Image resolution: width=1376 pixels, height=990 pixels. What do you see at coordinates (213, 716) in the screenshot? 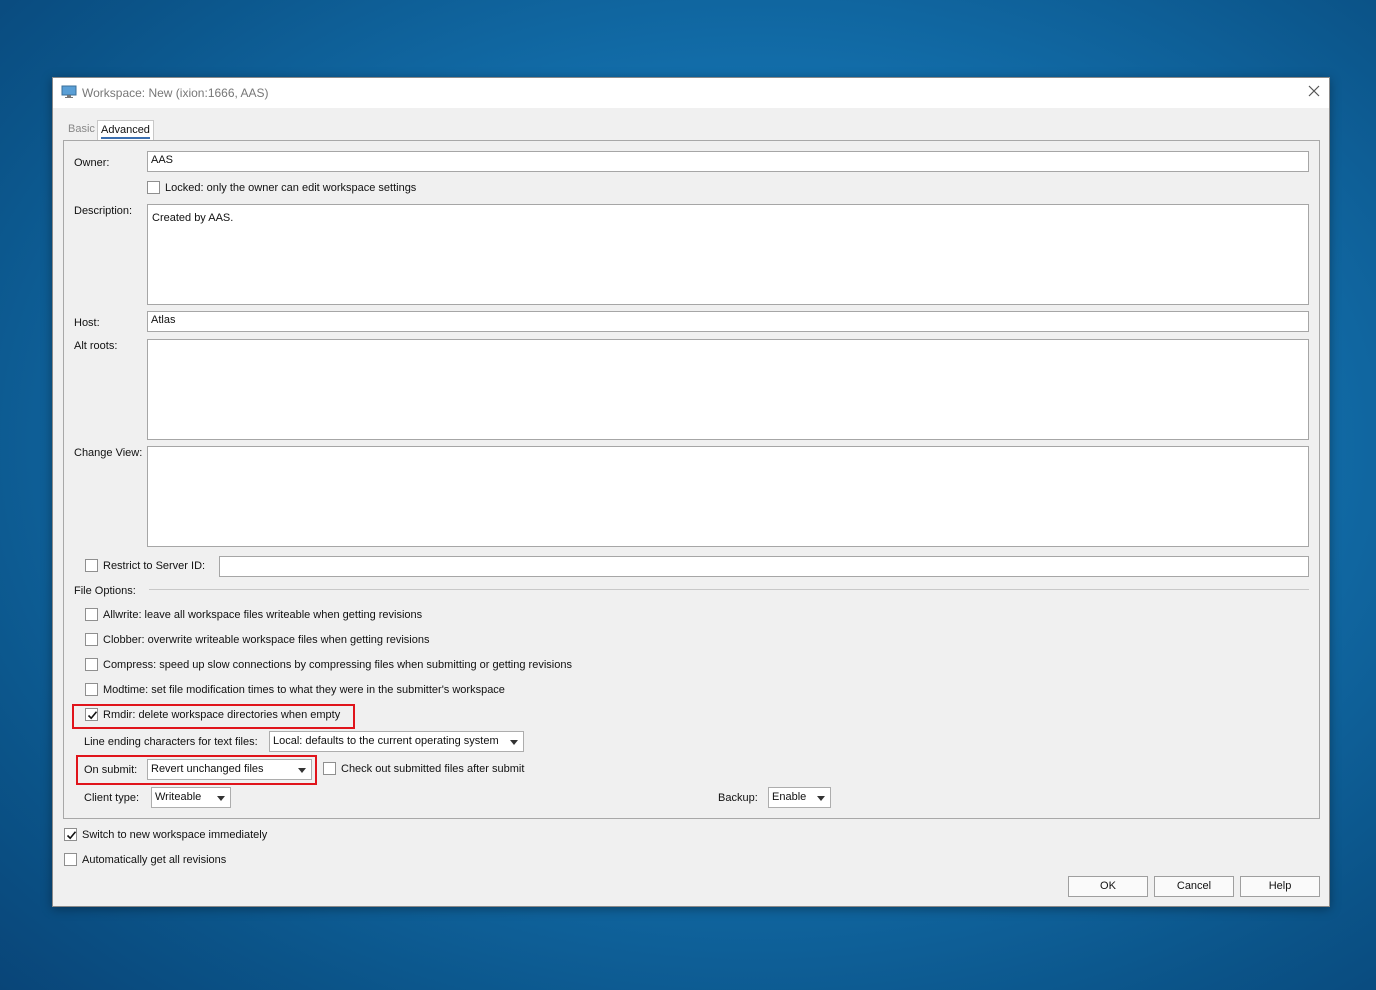
I see `rmdir-highlight-box` at bounding box center [213, 716].